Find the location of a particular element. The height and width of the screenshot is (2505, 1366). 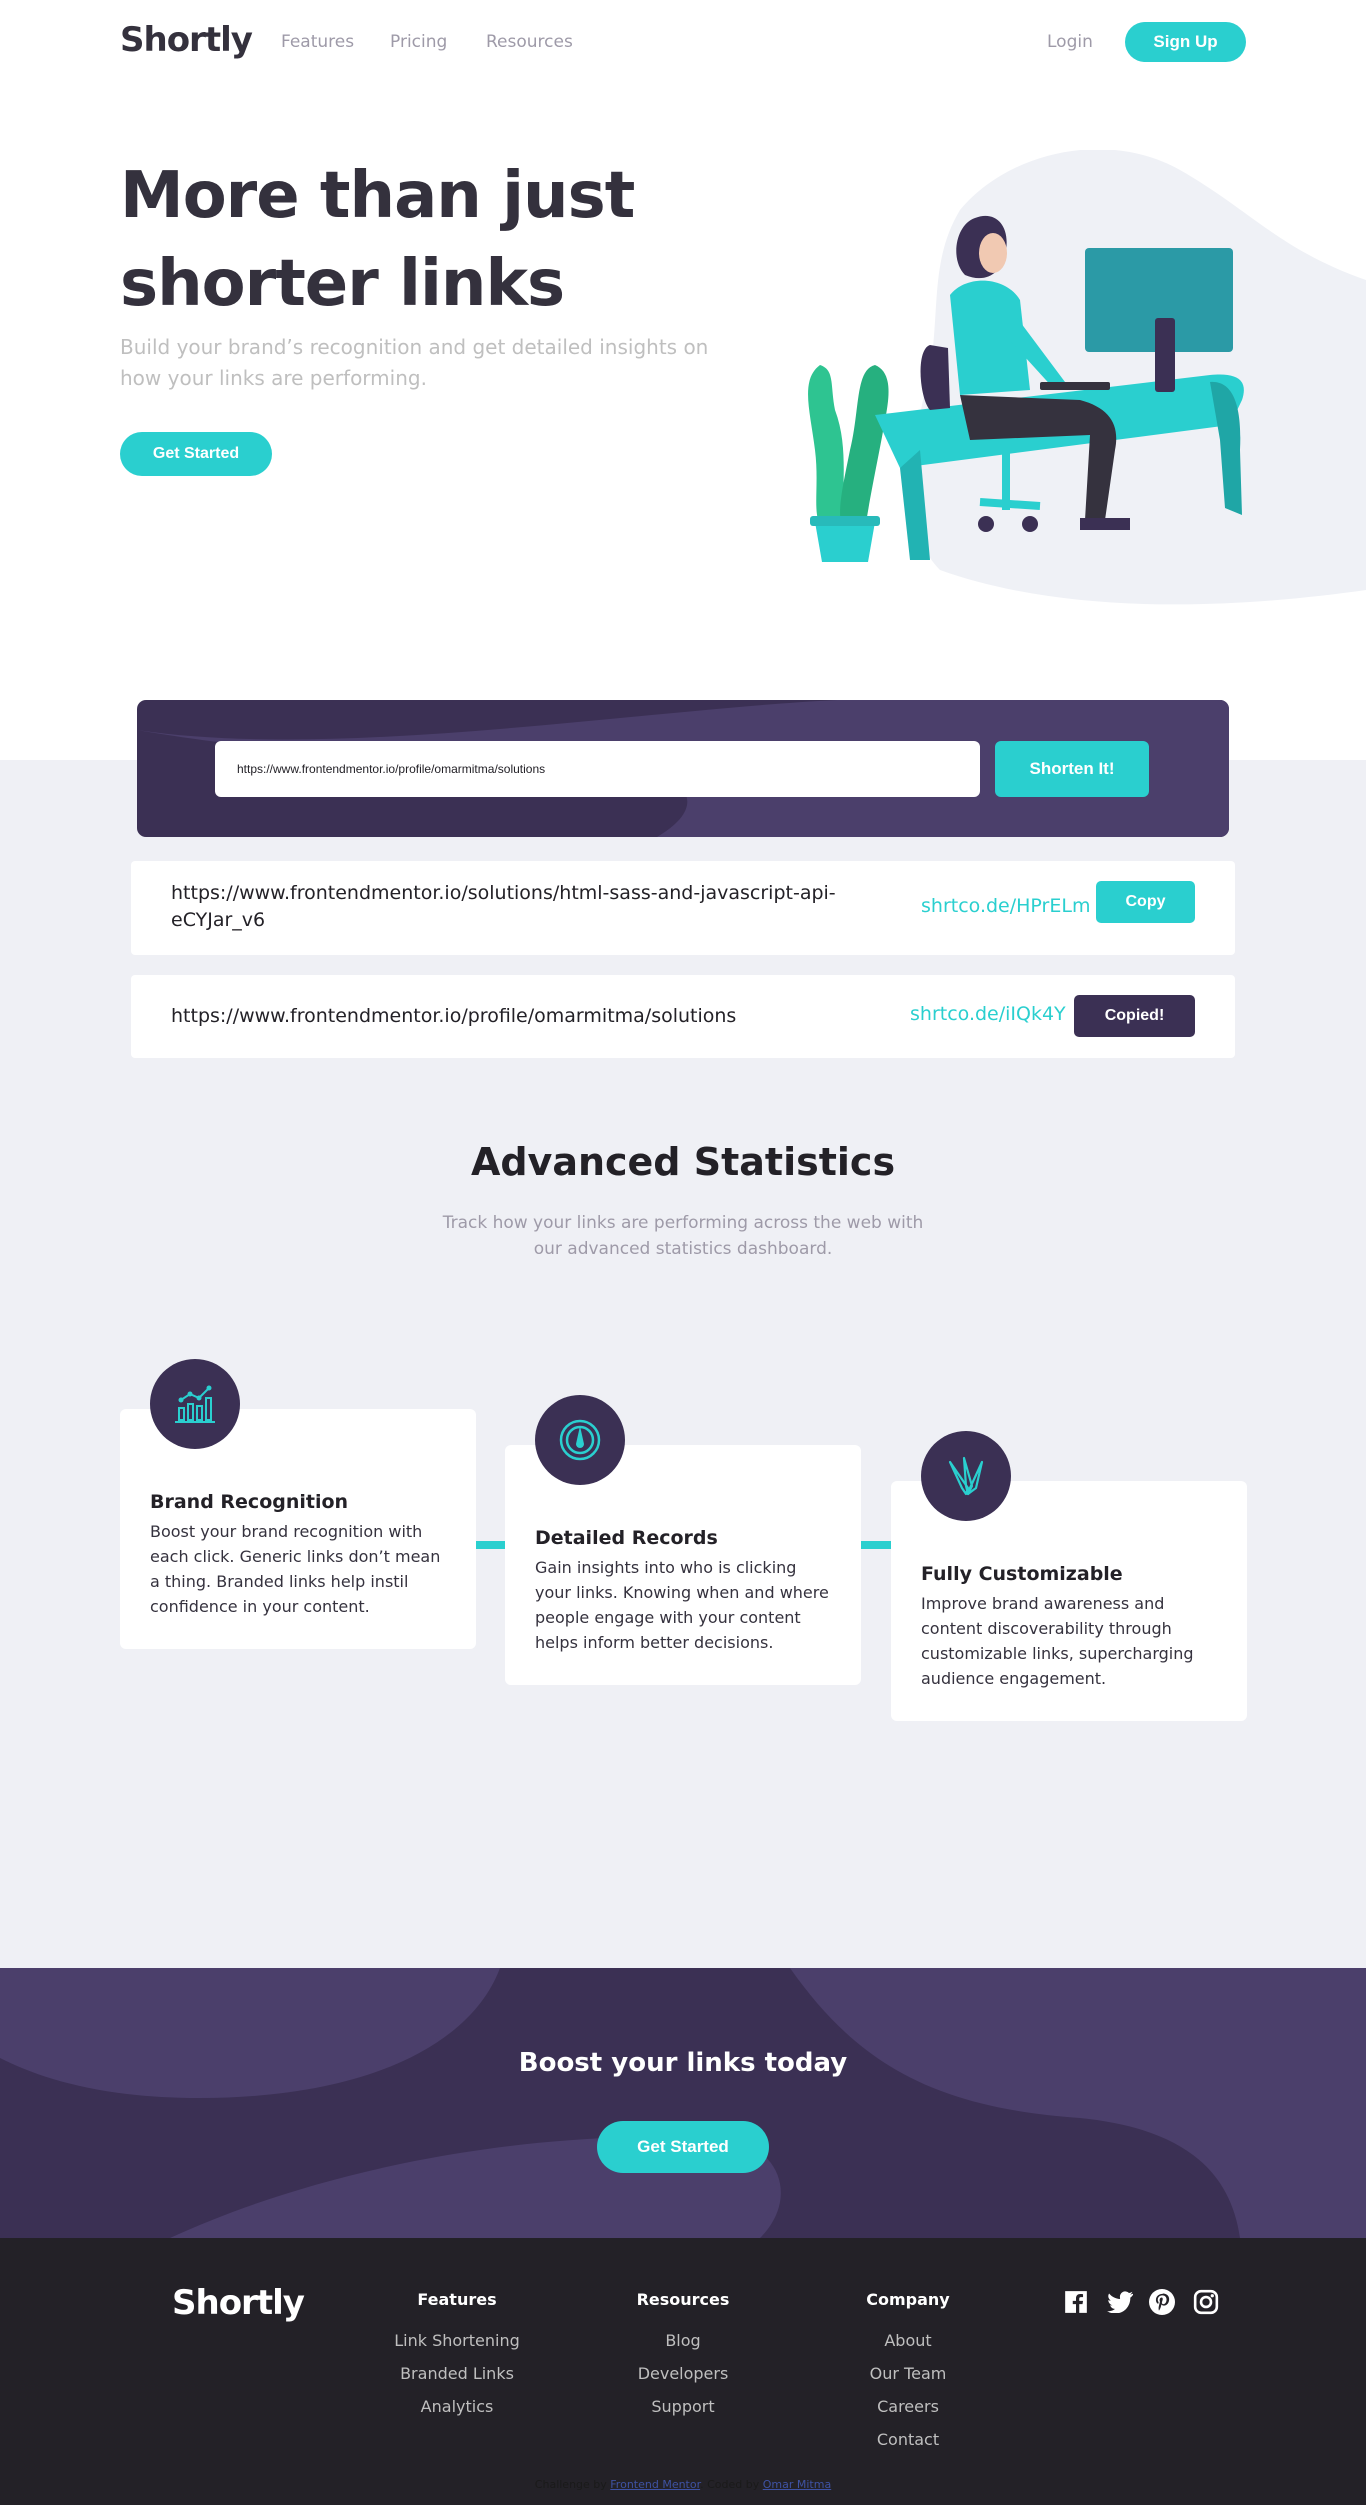

copy-button: Copy is located at coordinates (1145, 902).